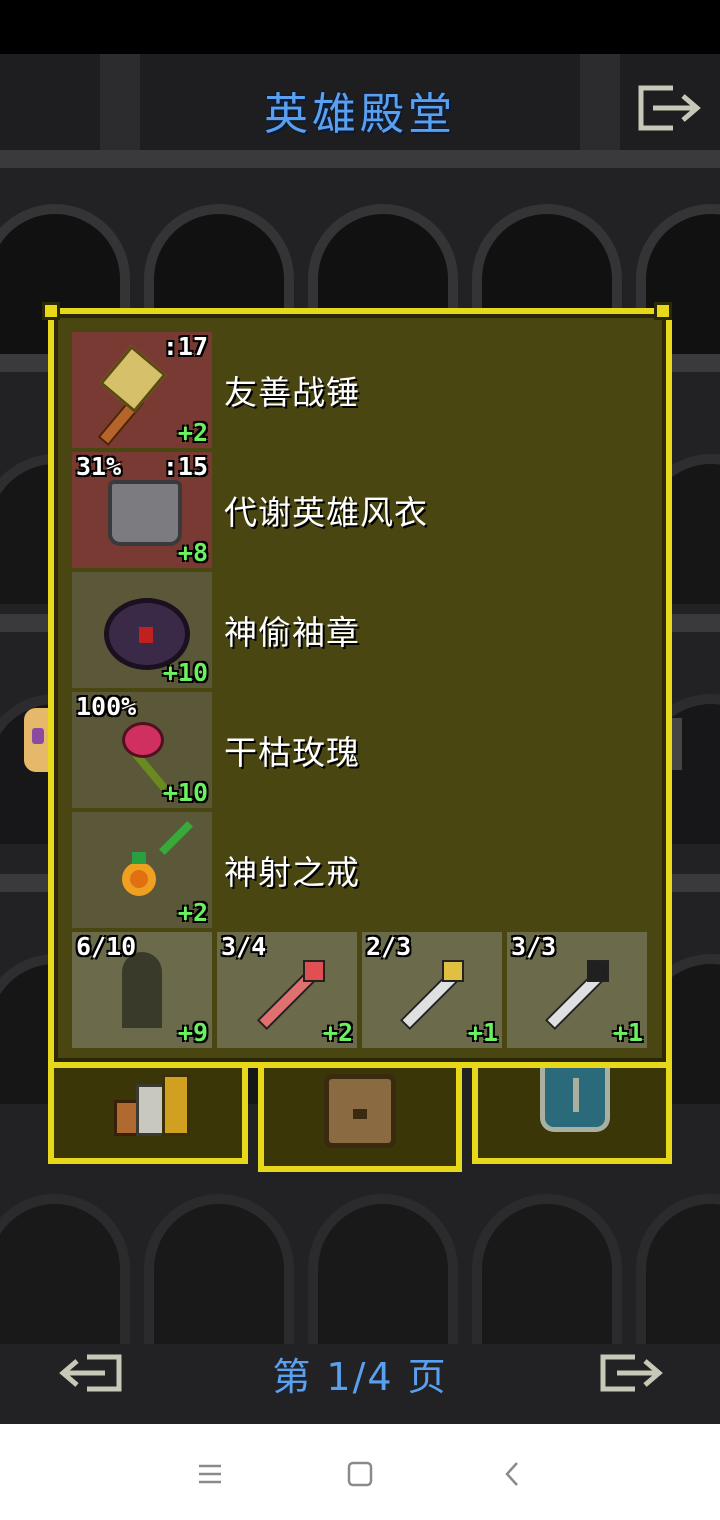 The image size is (720, 1520). Describe the element at coordinates (185, 346) in the screenshot. I see `item-durability: :17` at that location.